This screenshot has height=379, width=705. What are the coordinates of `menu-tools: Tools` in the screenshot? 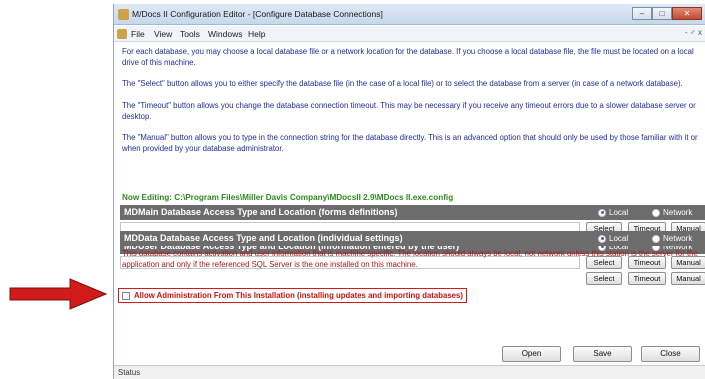 It's located at (190, 34).